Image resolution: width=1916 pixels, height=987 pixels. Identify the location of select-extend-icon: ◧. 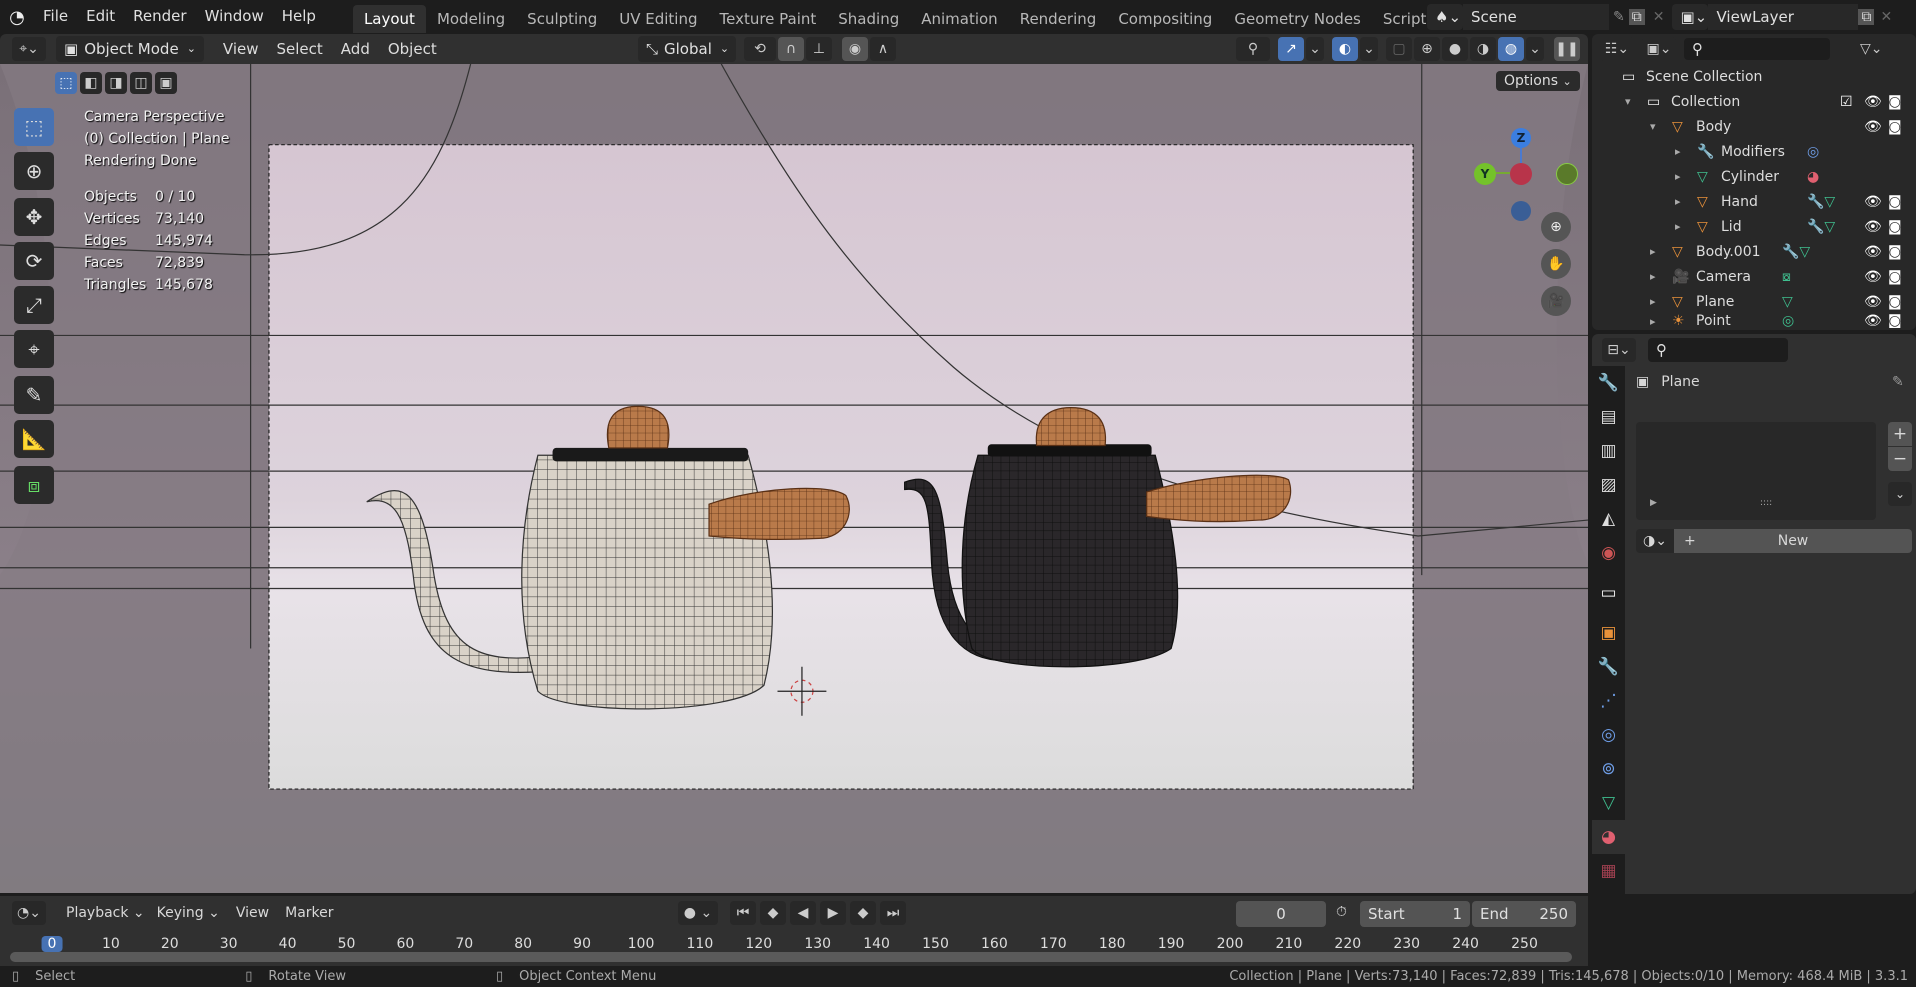
(91, 83).